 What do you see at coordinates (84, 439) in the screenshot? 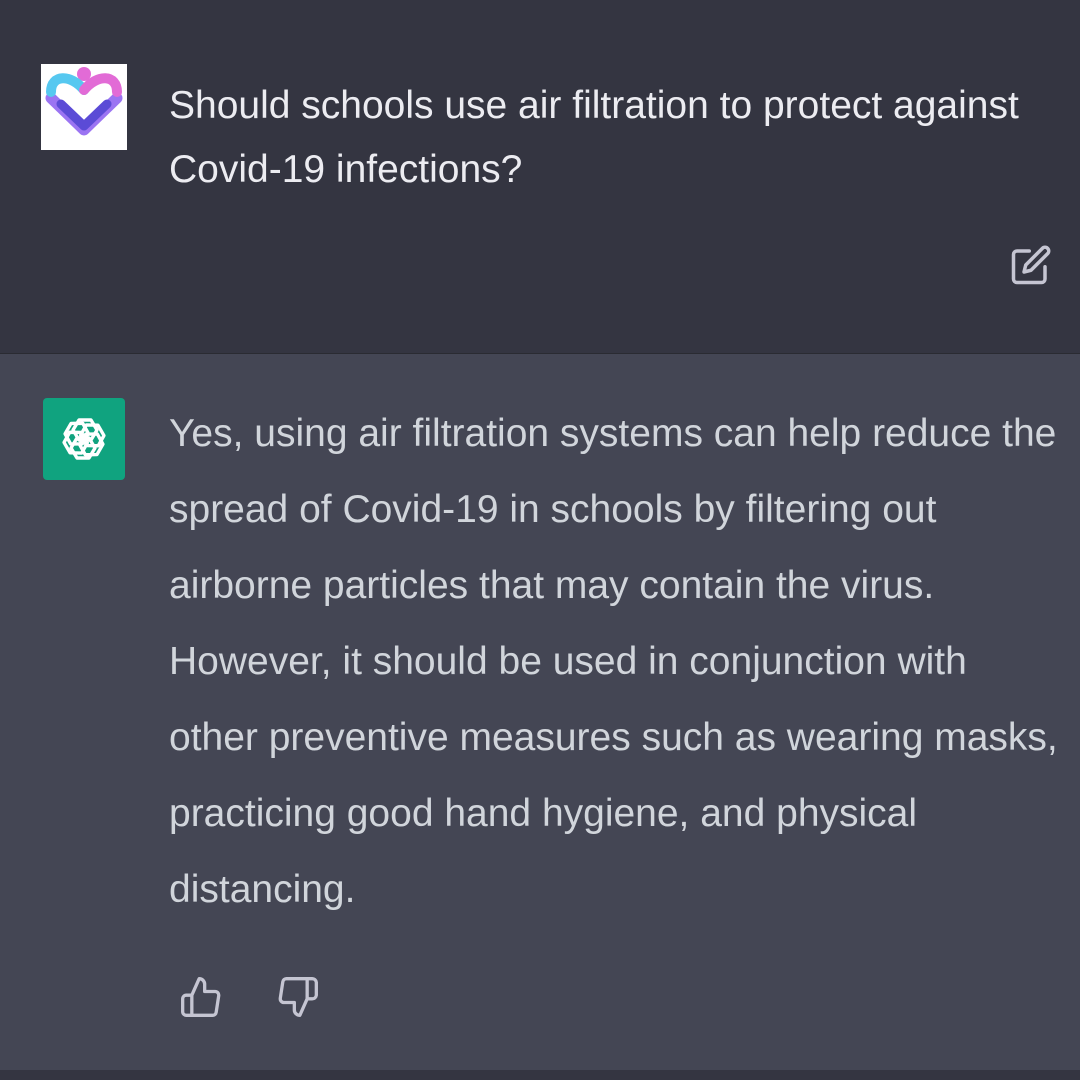
I see `openai-logo-icon` at bounding box center [84, 439].